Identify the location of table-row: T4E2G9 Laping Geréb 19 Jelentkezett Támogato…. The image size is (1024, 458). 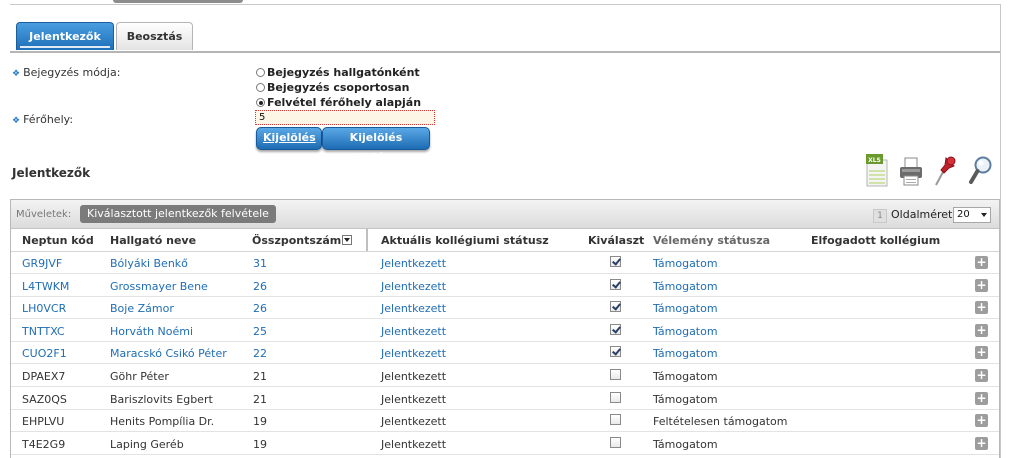
(505, 444).